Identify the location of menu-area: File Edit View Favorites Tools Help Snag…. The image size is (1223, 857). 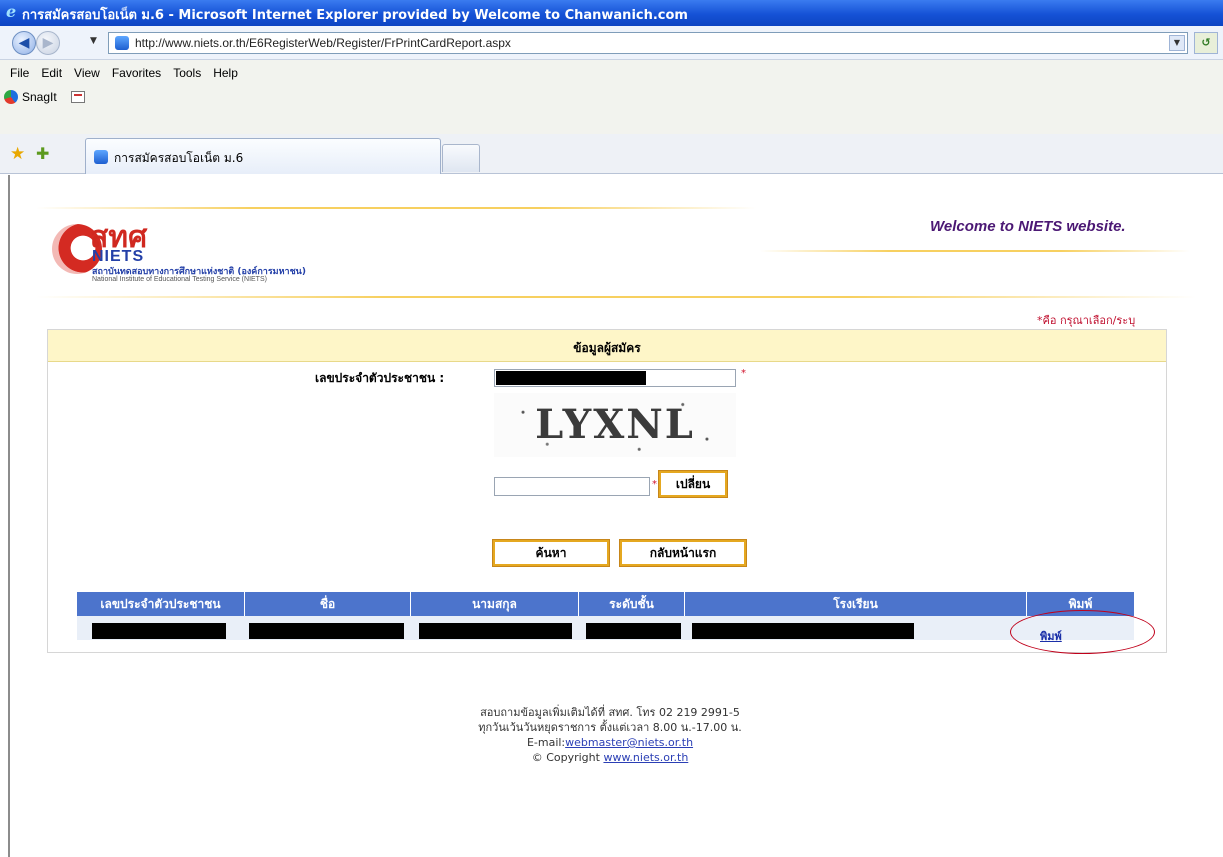
(611, 97).